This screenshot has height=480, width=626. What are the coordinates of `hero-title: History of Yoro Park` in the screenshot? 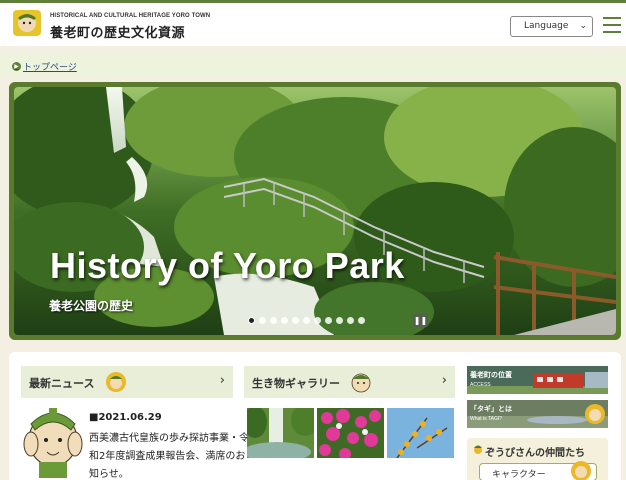 It's located at (227, 265).